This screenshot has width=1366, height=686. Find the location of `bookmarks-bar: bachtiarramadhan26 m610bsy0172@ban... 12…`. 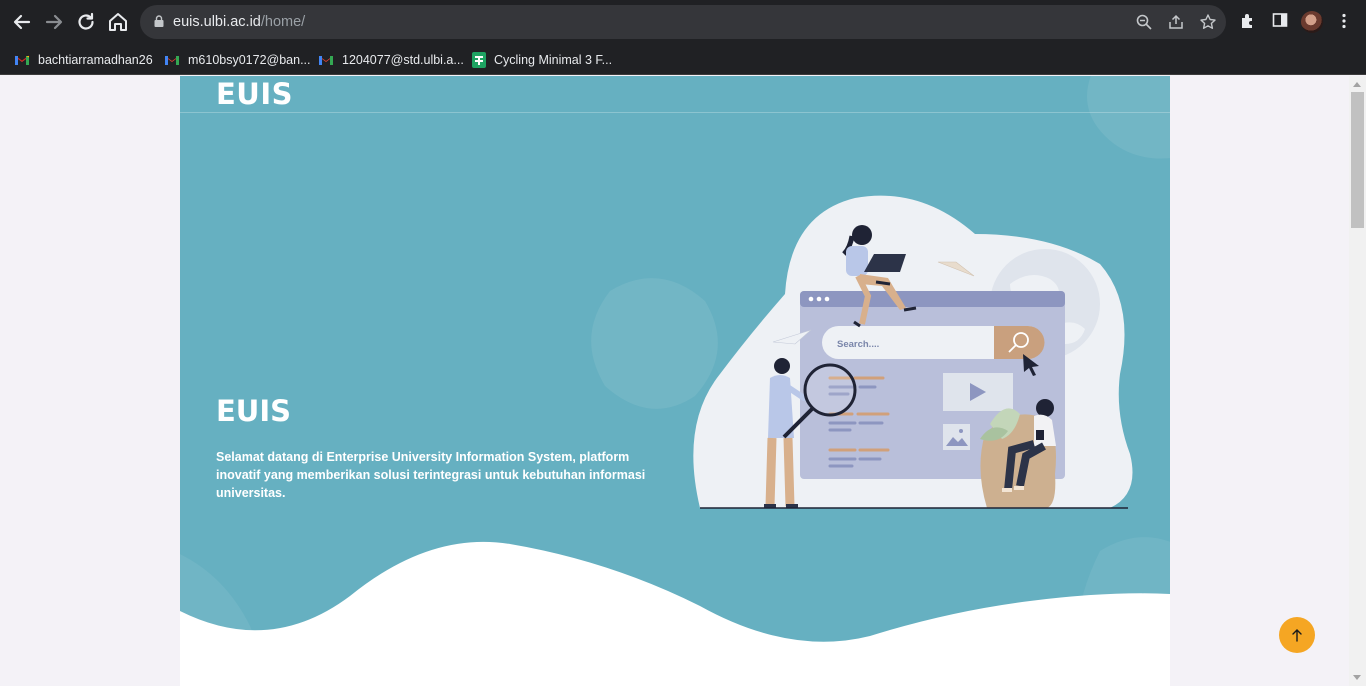

bookmarks-bar: bachtiarramadhan26 m610bsy0172@ban... 12… is located at coordinates (683, 59).